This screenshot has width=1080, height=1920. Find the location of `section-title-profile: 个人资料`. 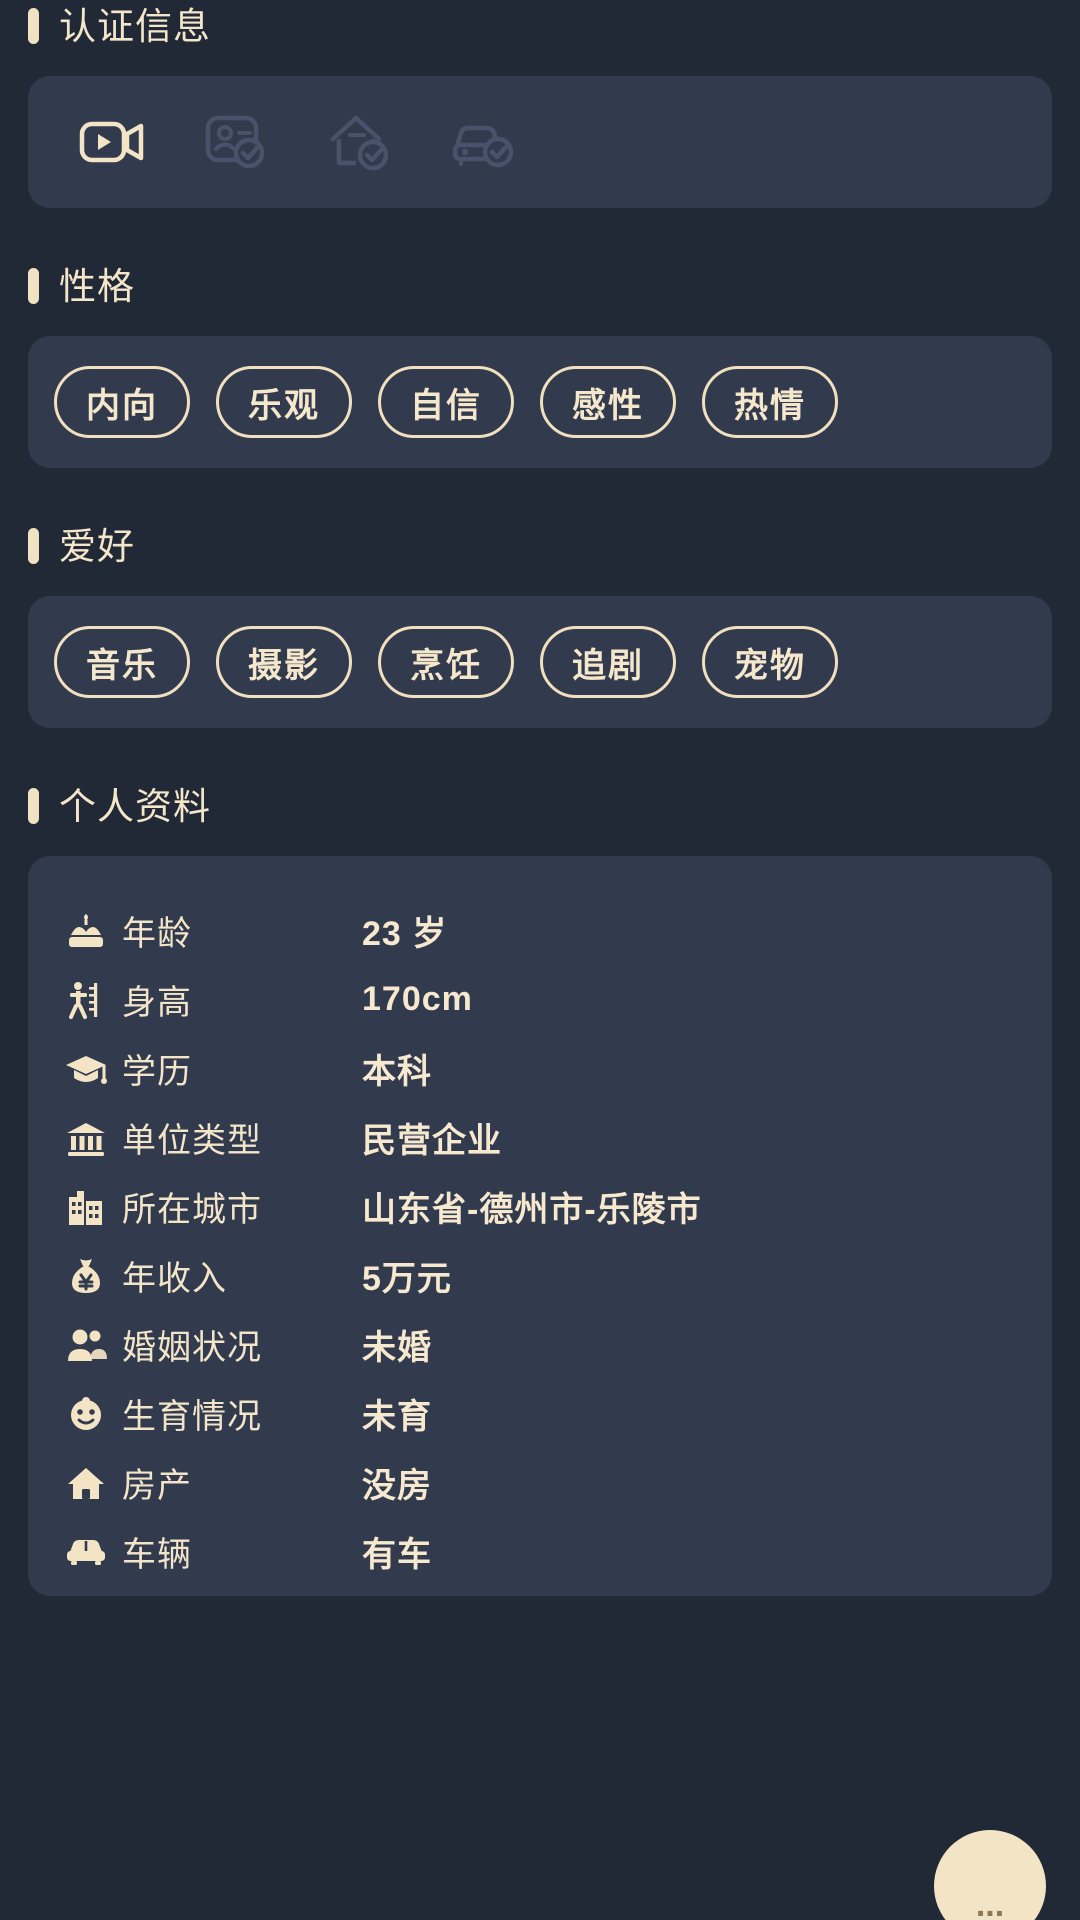

section-title-profile: 个人资料 is located at coordinates (135, 806).